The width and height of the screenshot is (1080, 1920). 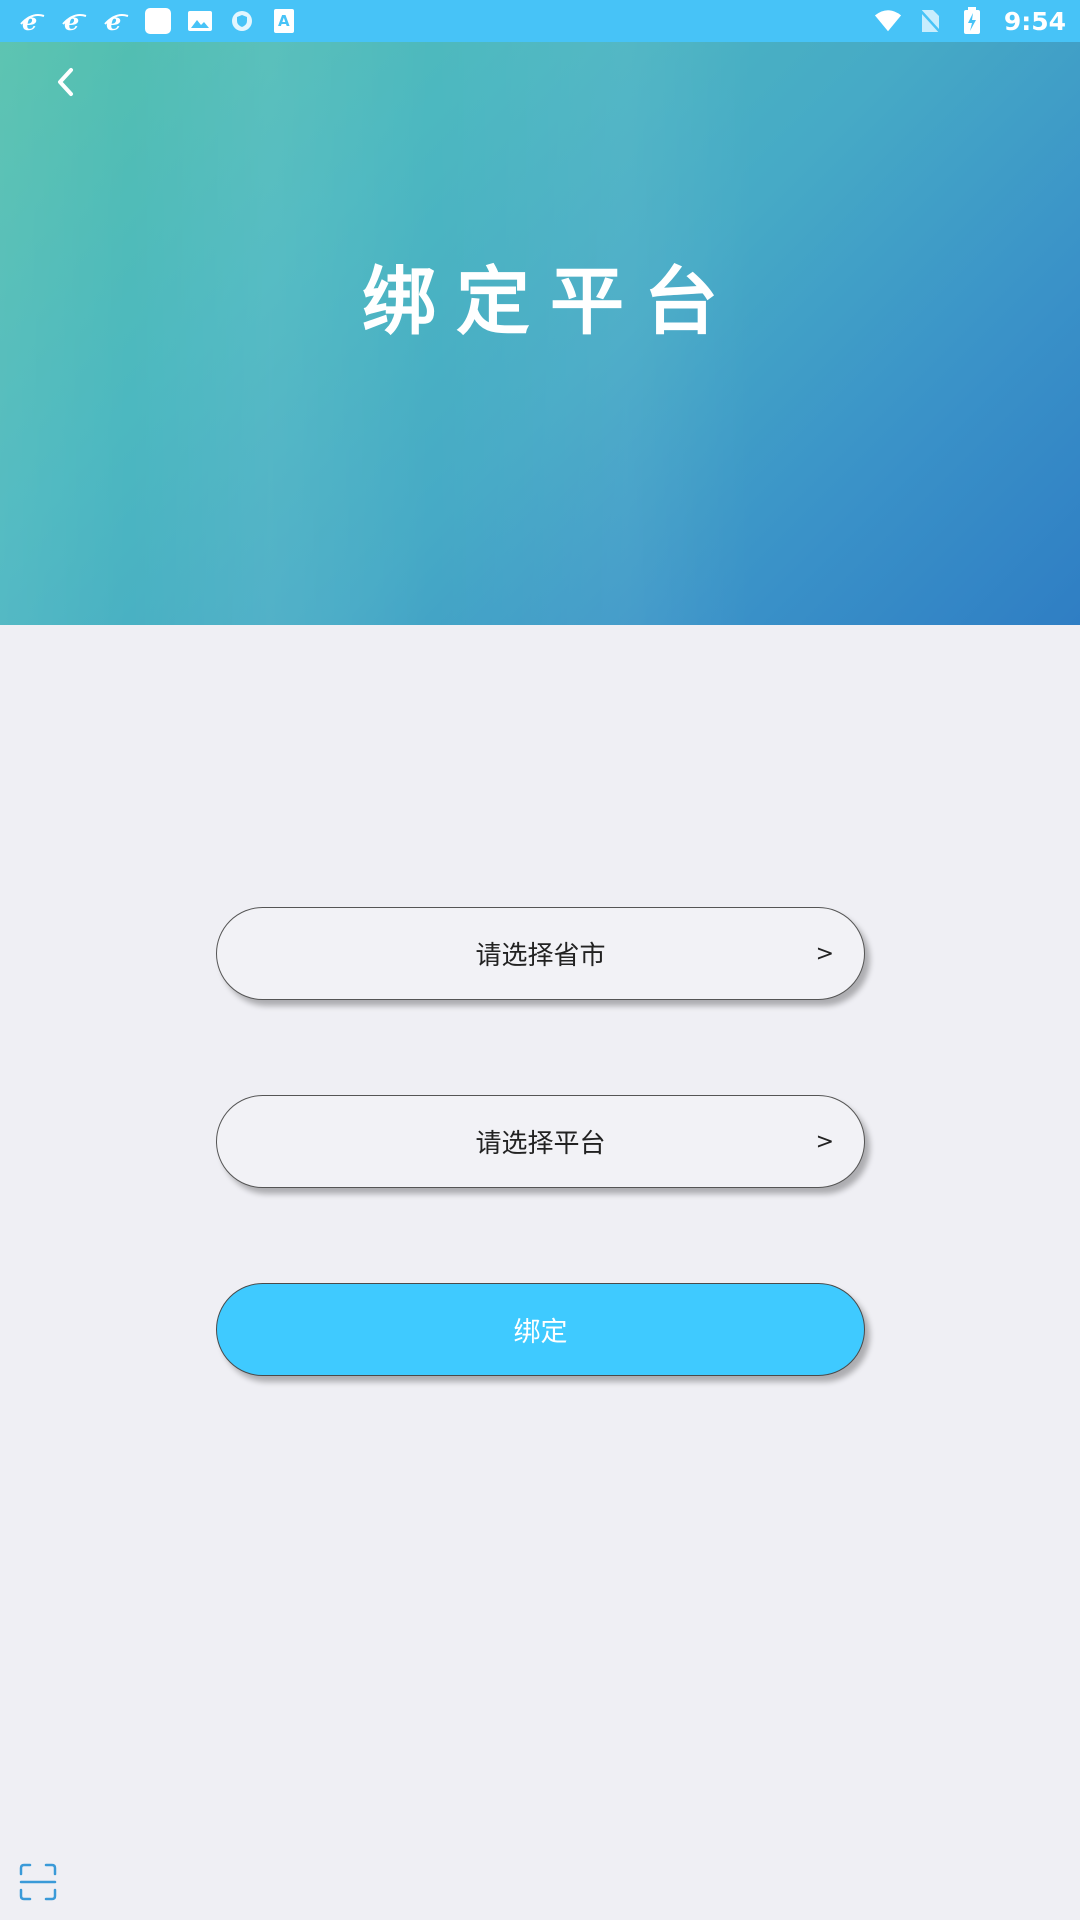 I want to click on system-icons: 9:54, so click(x=970, y=21).